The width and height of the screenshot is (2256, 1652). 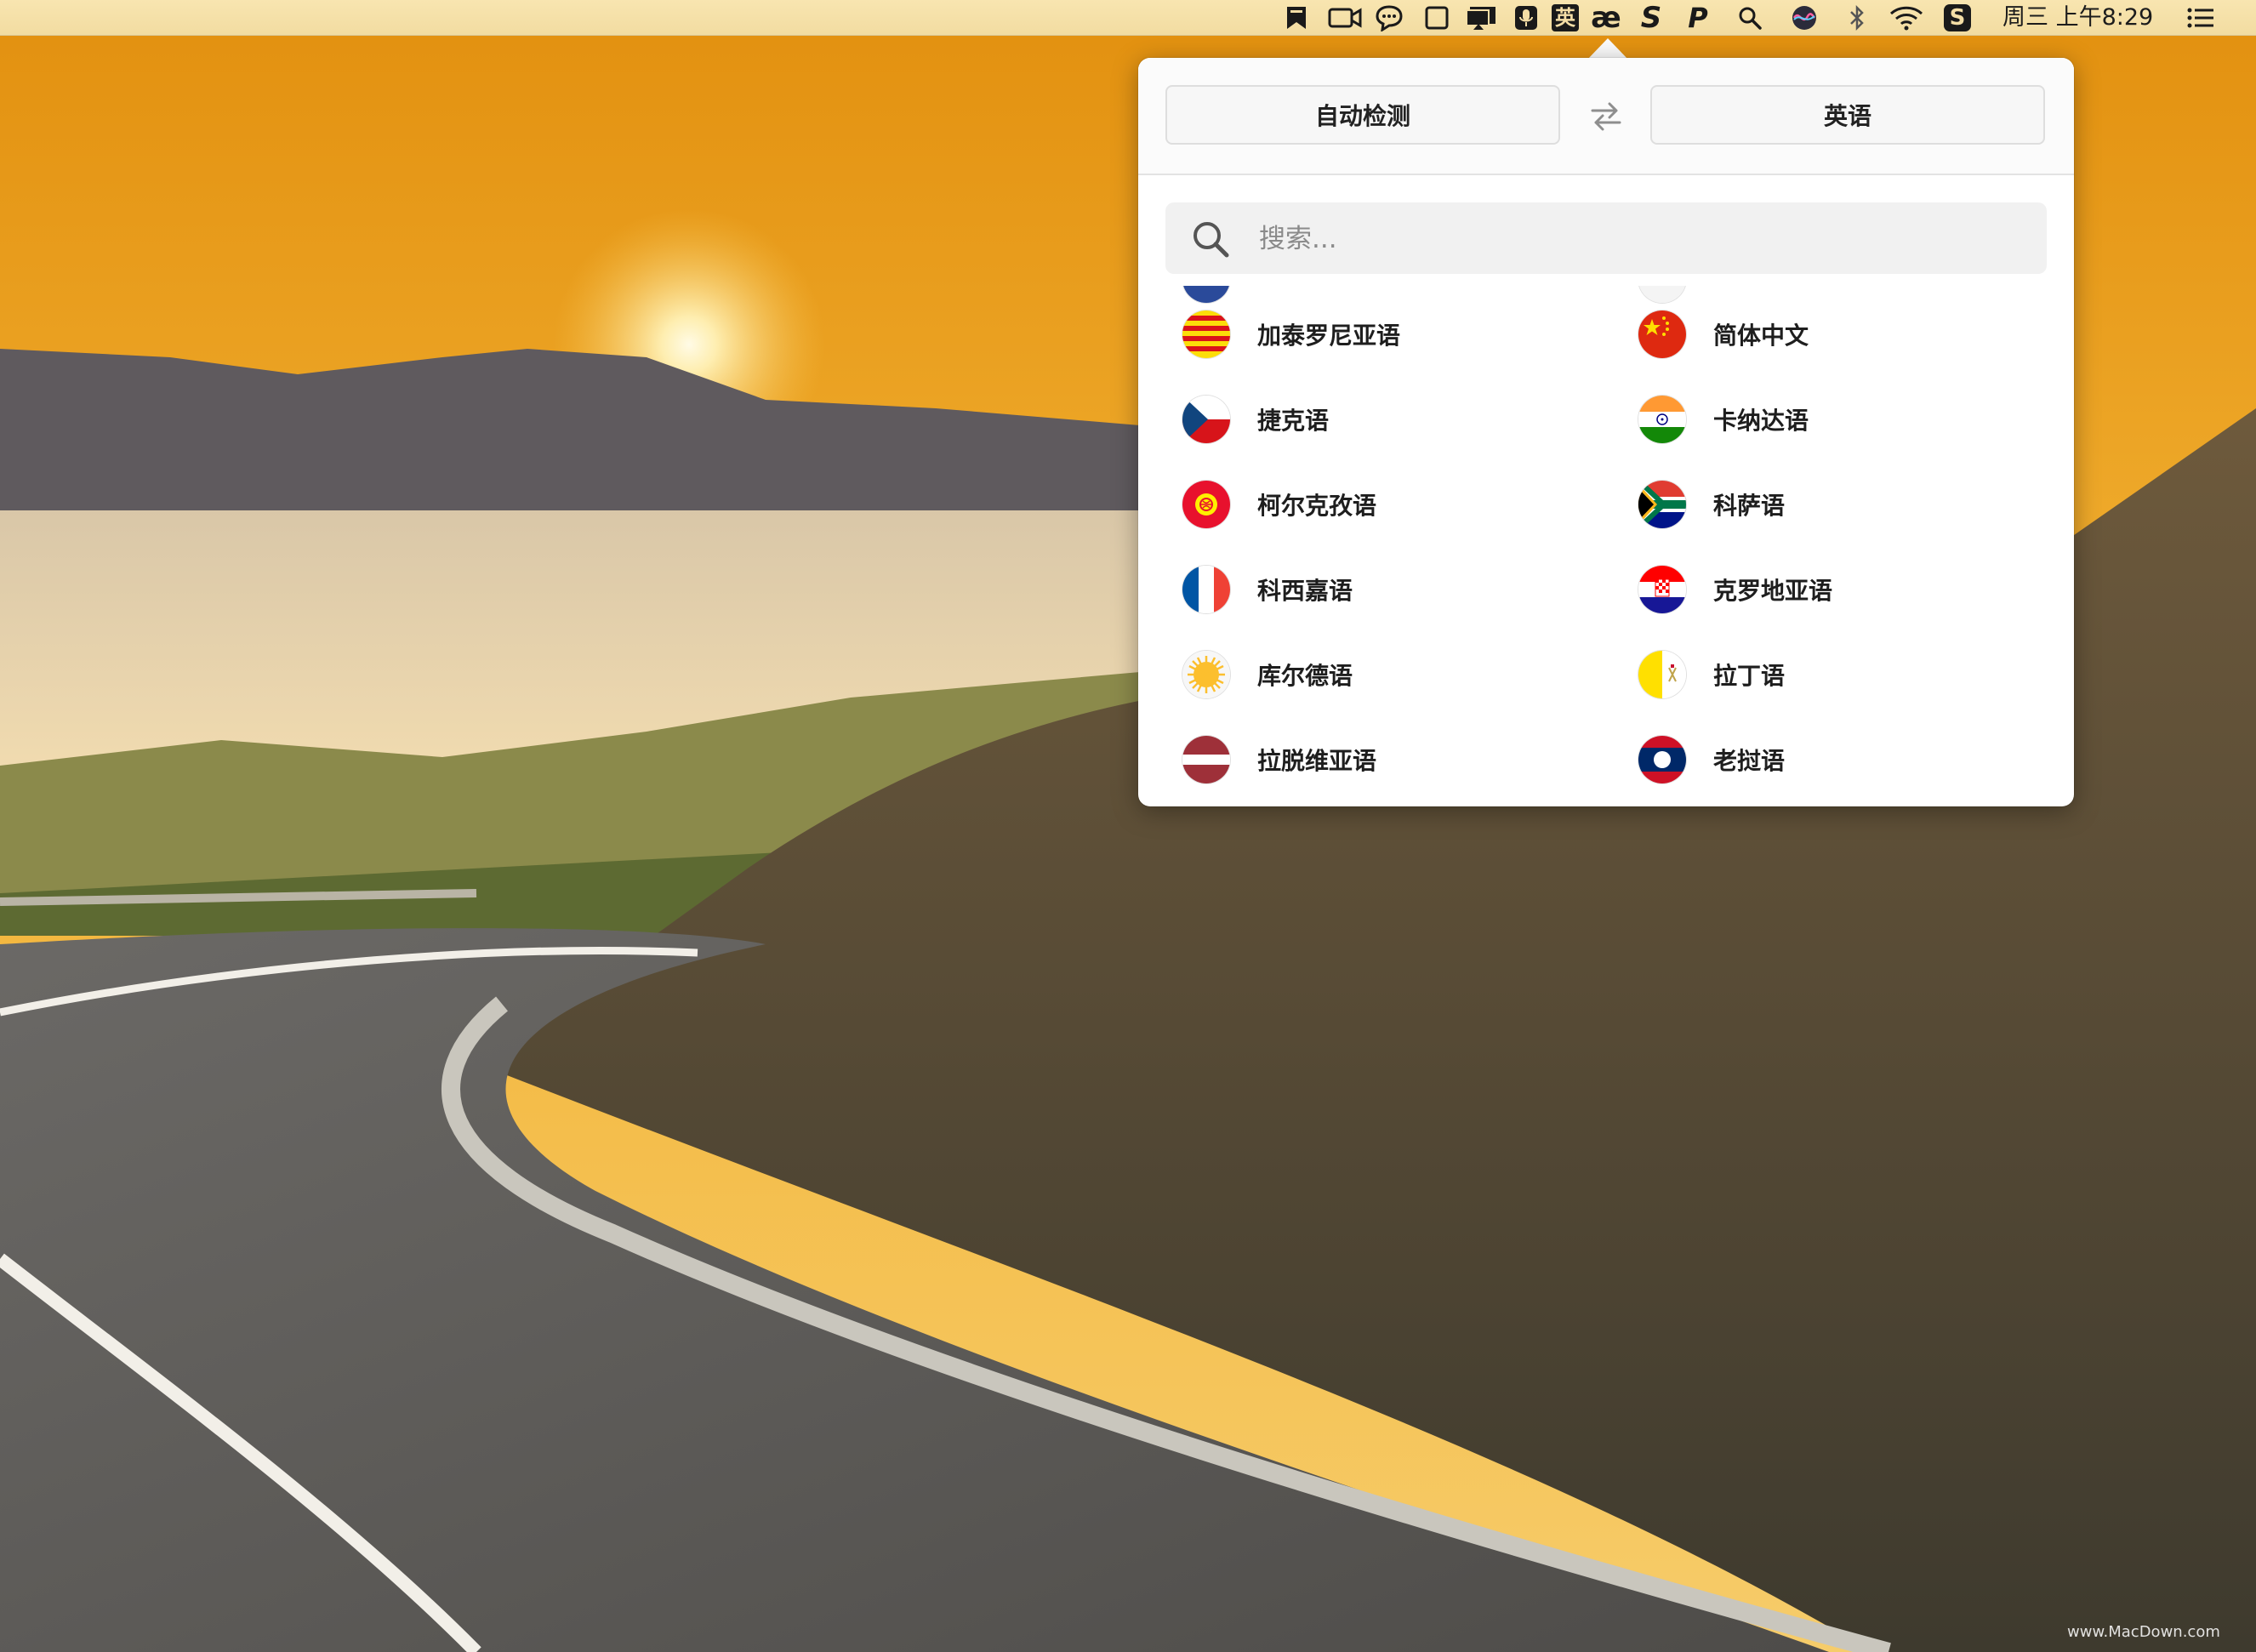 I want to click on language-label: 卡纳达语, so click(x=1761, y=421).